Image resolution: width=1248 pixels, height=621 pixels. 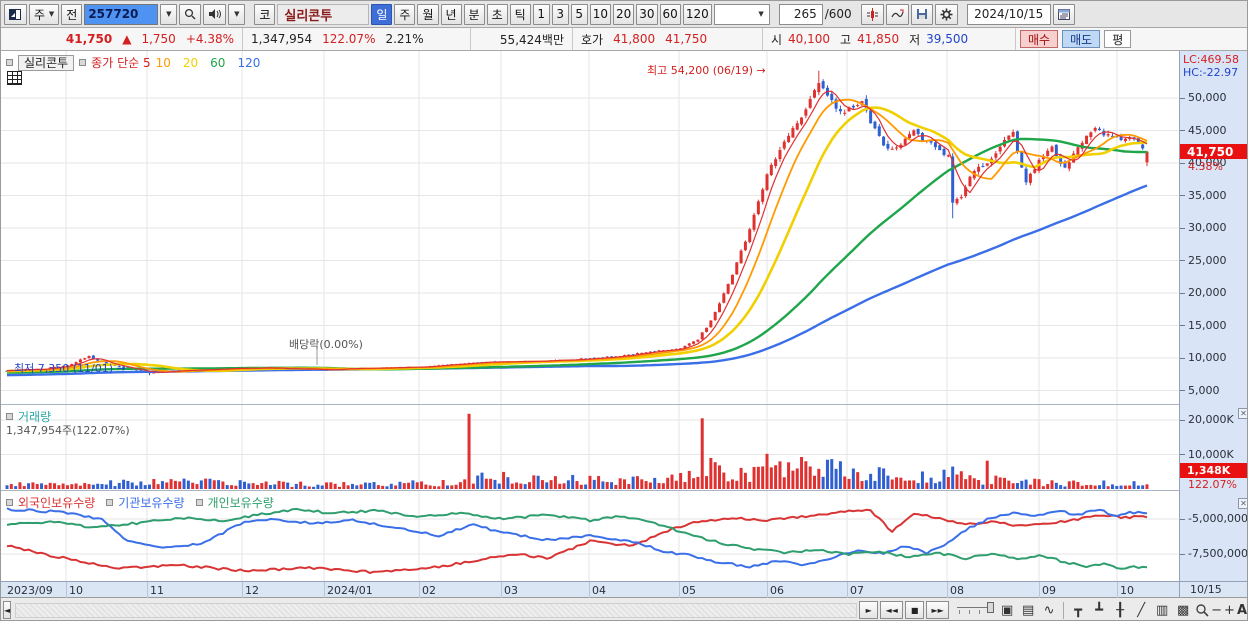 What do you see at coordinates (1162, 610) in the screenshot?
I see `chart-style-button: ▥` at bounding box center [1162, 610].